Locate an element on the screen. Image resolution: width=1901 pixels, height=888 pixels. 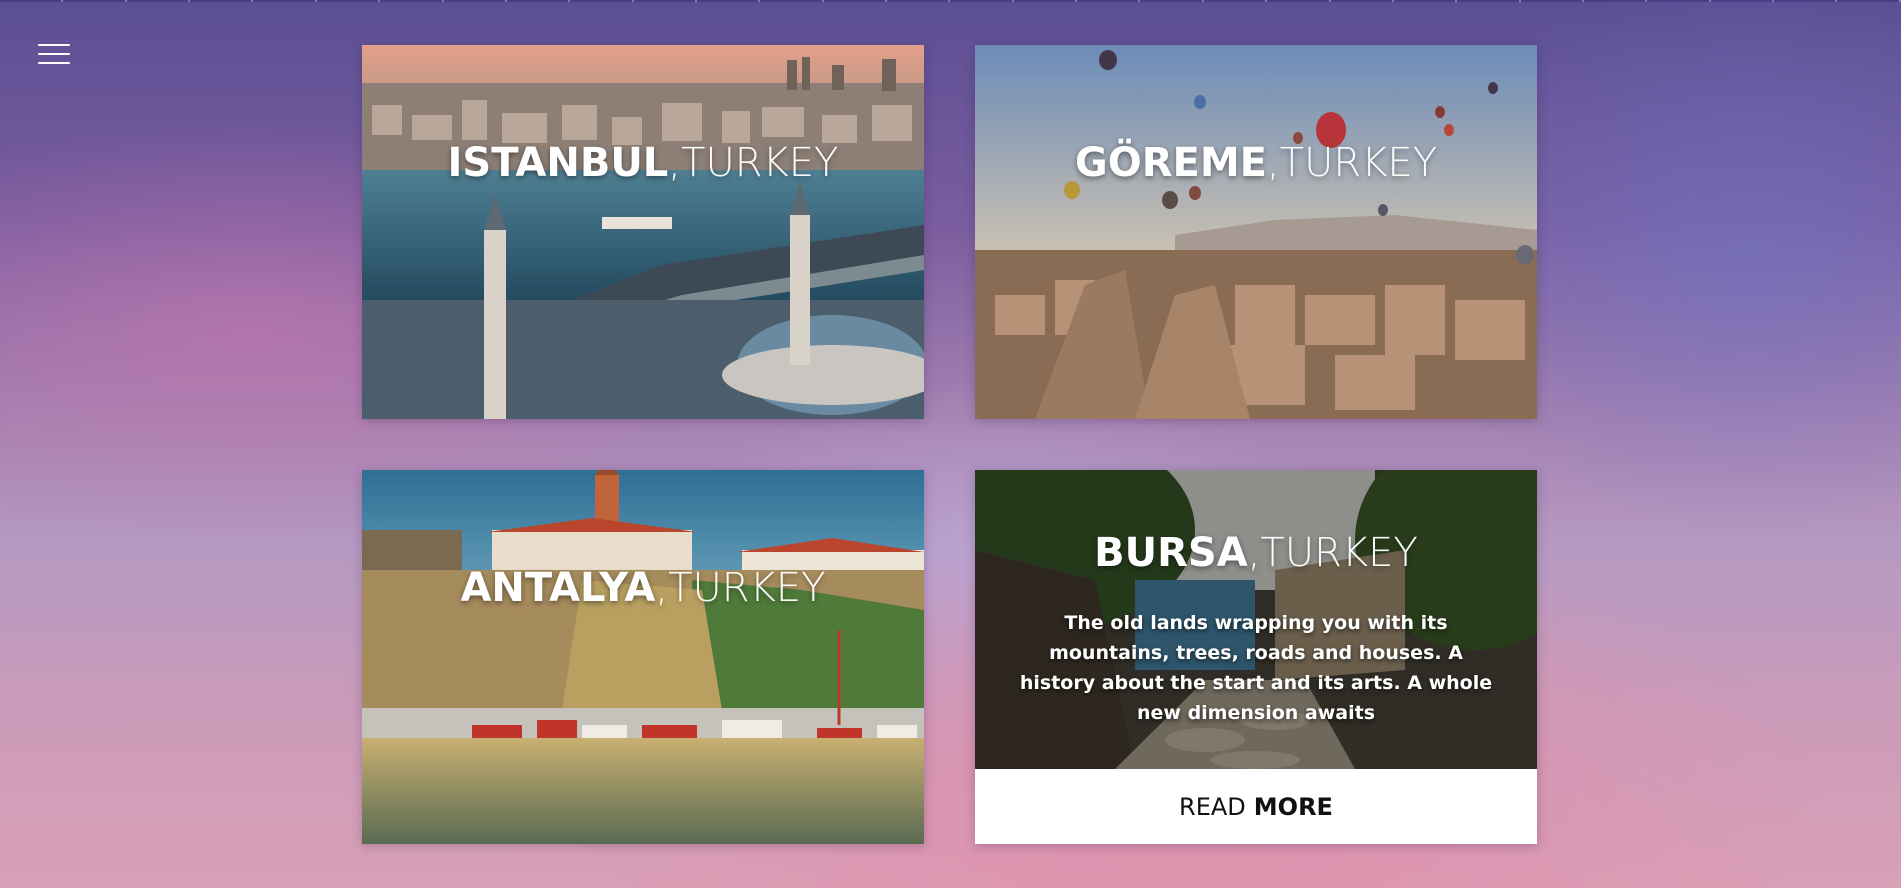
hamburger-menu-icon is located at coordinates (54, 55).